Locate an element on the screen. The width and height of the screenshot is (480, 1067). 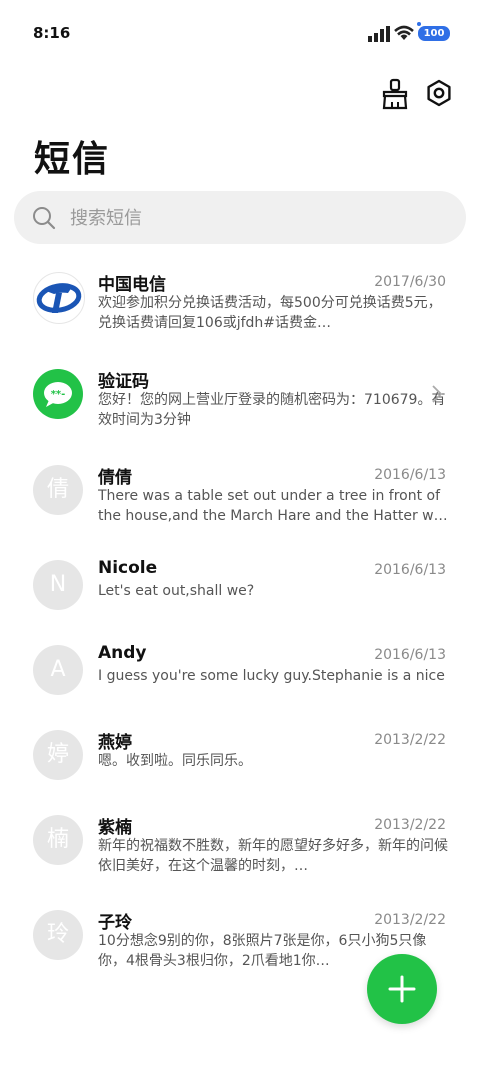
message-date: 2017/6/30 is located at coordinates (410, 282).